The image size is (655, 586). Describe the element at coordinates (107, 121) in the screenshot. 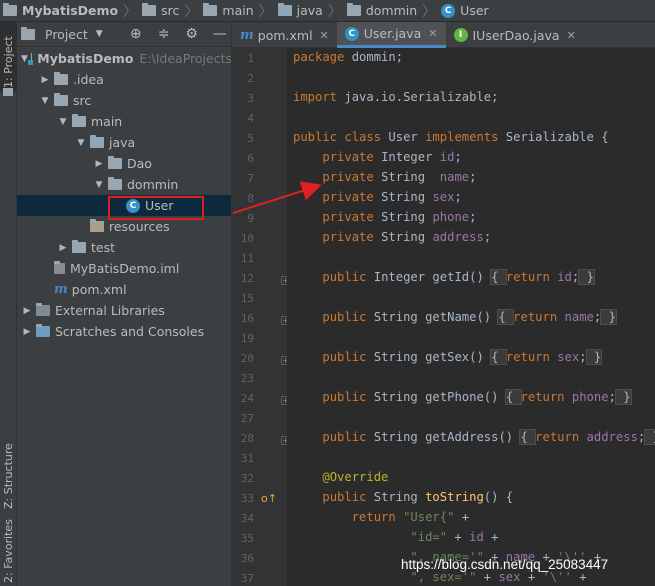

I see `tree-item-label: main` at that location.